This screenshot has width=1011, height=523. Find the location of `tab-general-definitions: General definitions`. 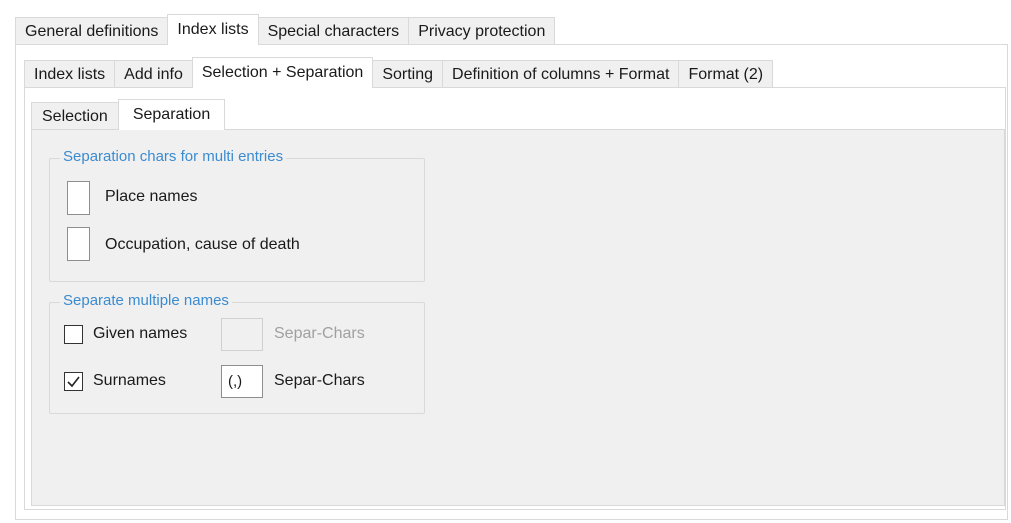

tab-general-definitions: General definitions is located at coordinates (92, 31).